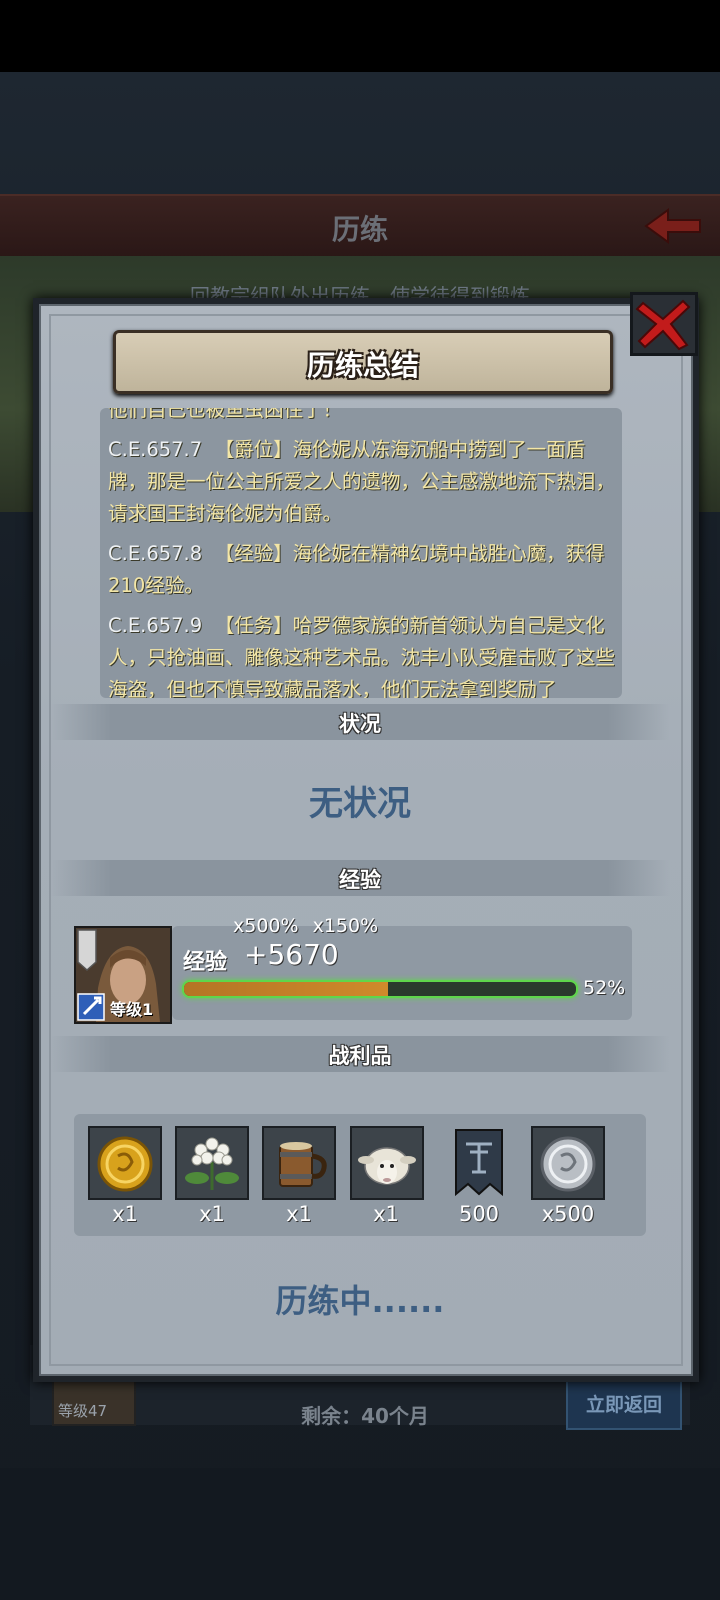 Image resolution: width=720 pixels, height=1600 pixels. Describe the element at coordinates (359, 229) in the screenshot. I see `background-title: 历练` at that location.